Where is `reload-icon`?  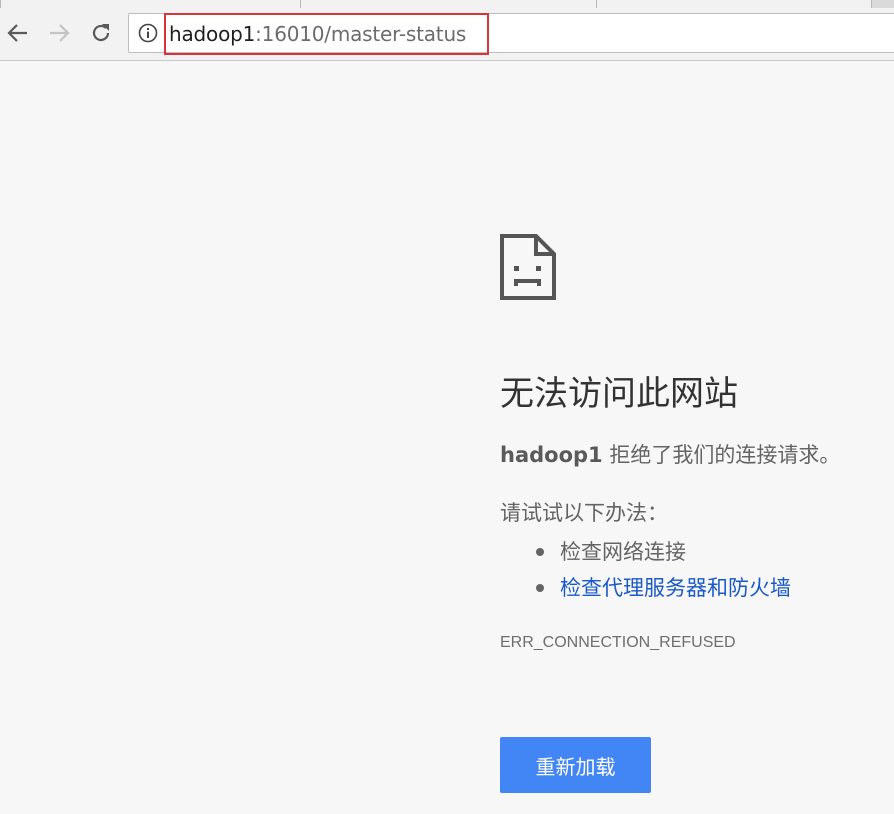
reload-icon is located at coordinates (101, 33).